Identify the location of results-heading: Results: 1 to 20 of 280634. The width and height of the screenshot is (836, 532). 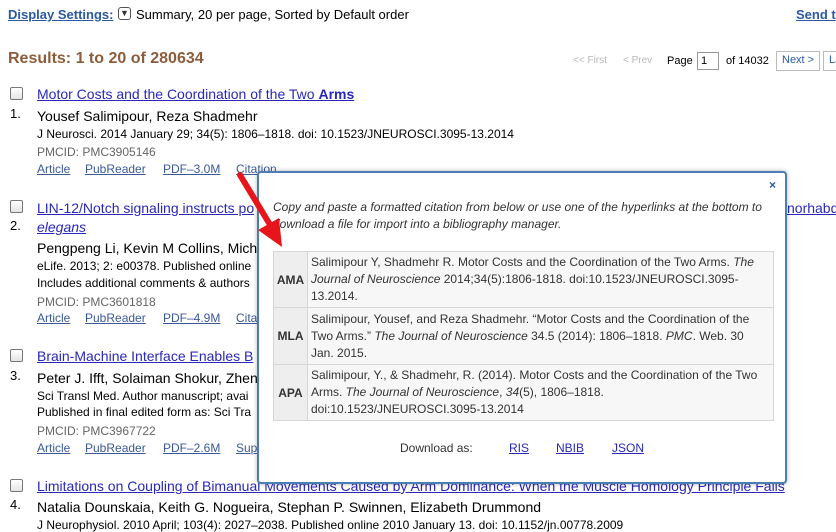
(106, 58).